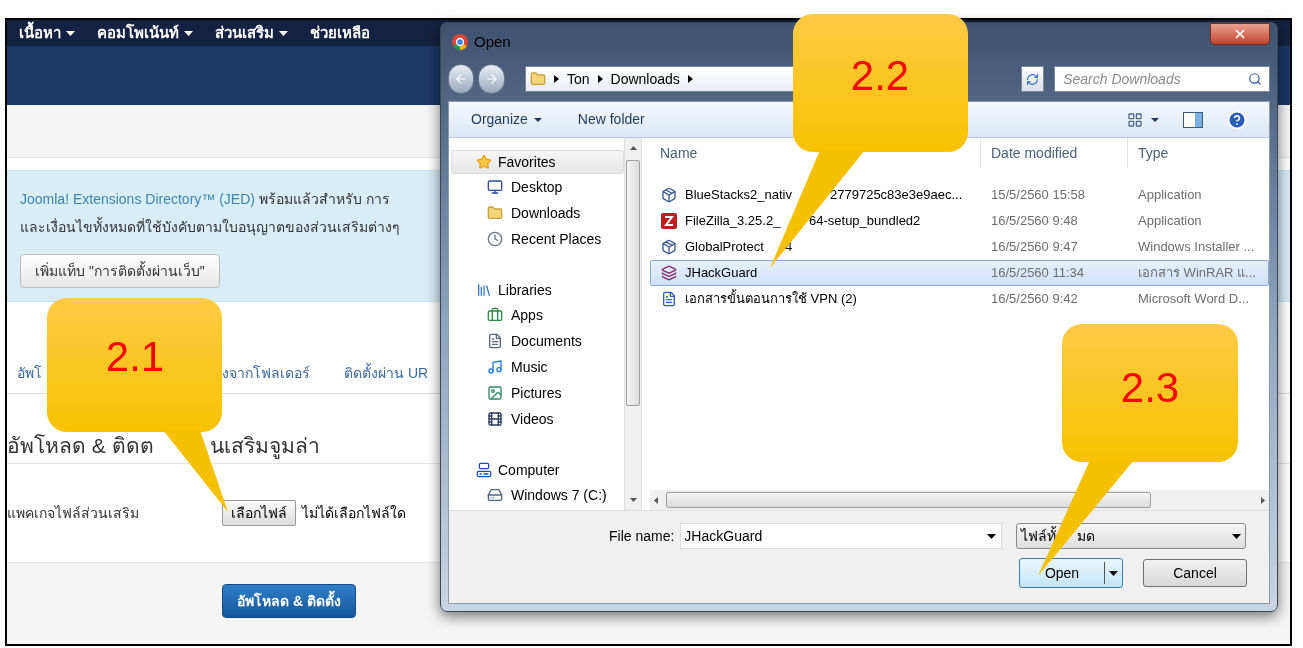 The height and width of the screenshot is (648, 1303). What do you see at coordinates (841, 536) in the screenshot?
I see `file-name-field: JHackGuard` at bounding box center [841, 536].